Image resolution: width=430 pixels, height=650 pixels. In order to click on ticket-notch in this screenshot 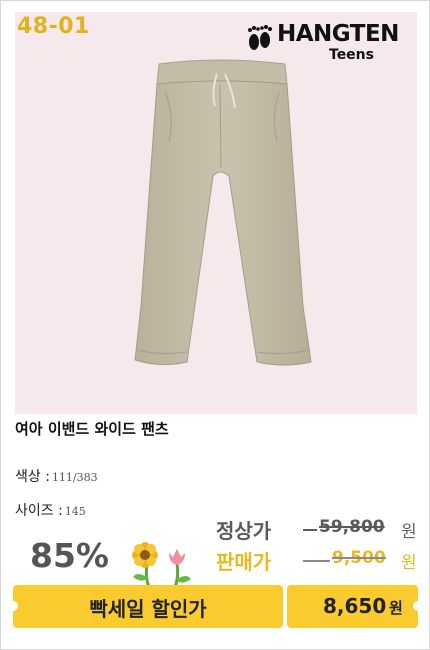, I will do `click(418, 606)`.